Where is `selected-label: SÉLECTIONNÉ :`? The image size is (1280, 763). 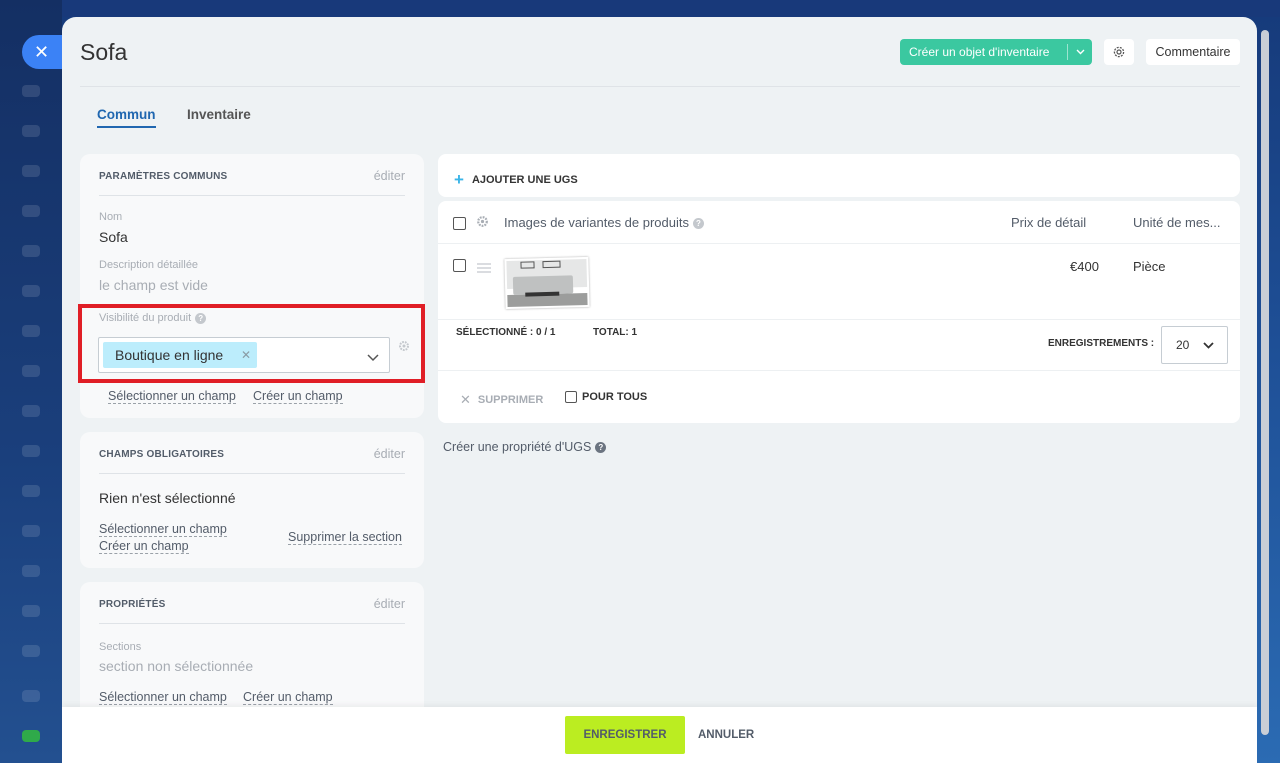
selected-label: SÉLECTIONNÉ : is located at coordinates (495, 332).